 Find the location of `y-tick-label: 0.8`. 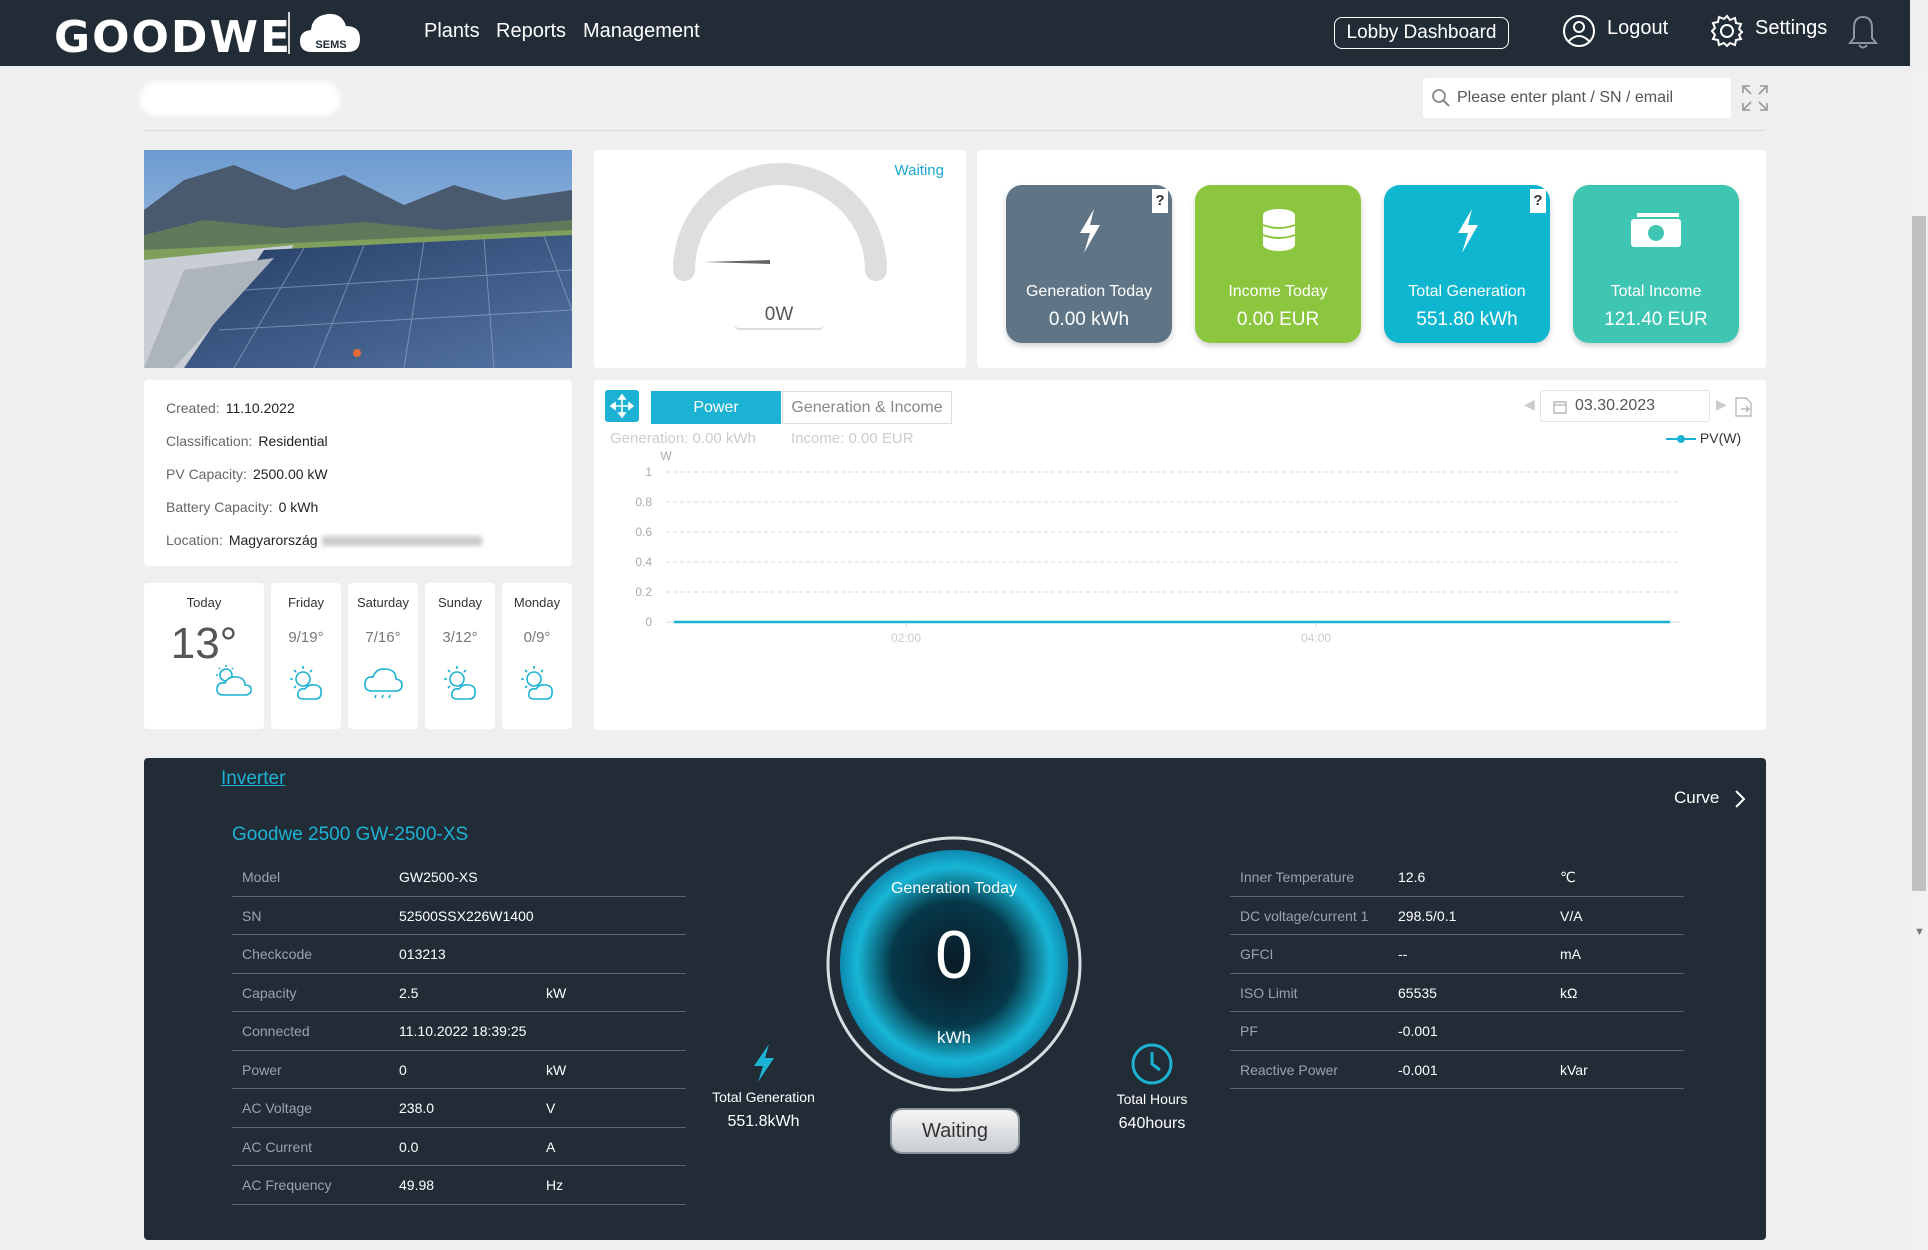

y-tick-label: 0.8 is located at coordinates (643, 502).